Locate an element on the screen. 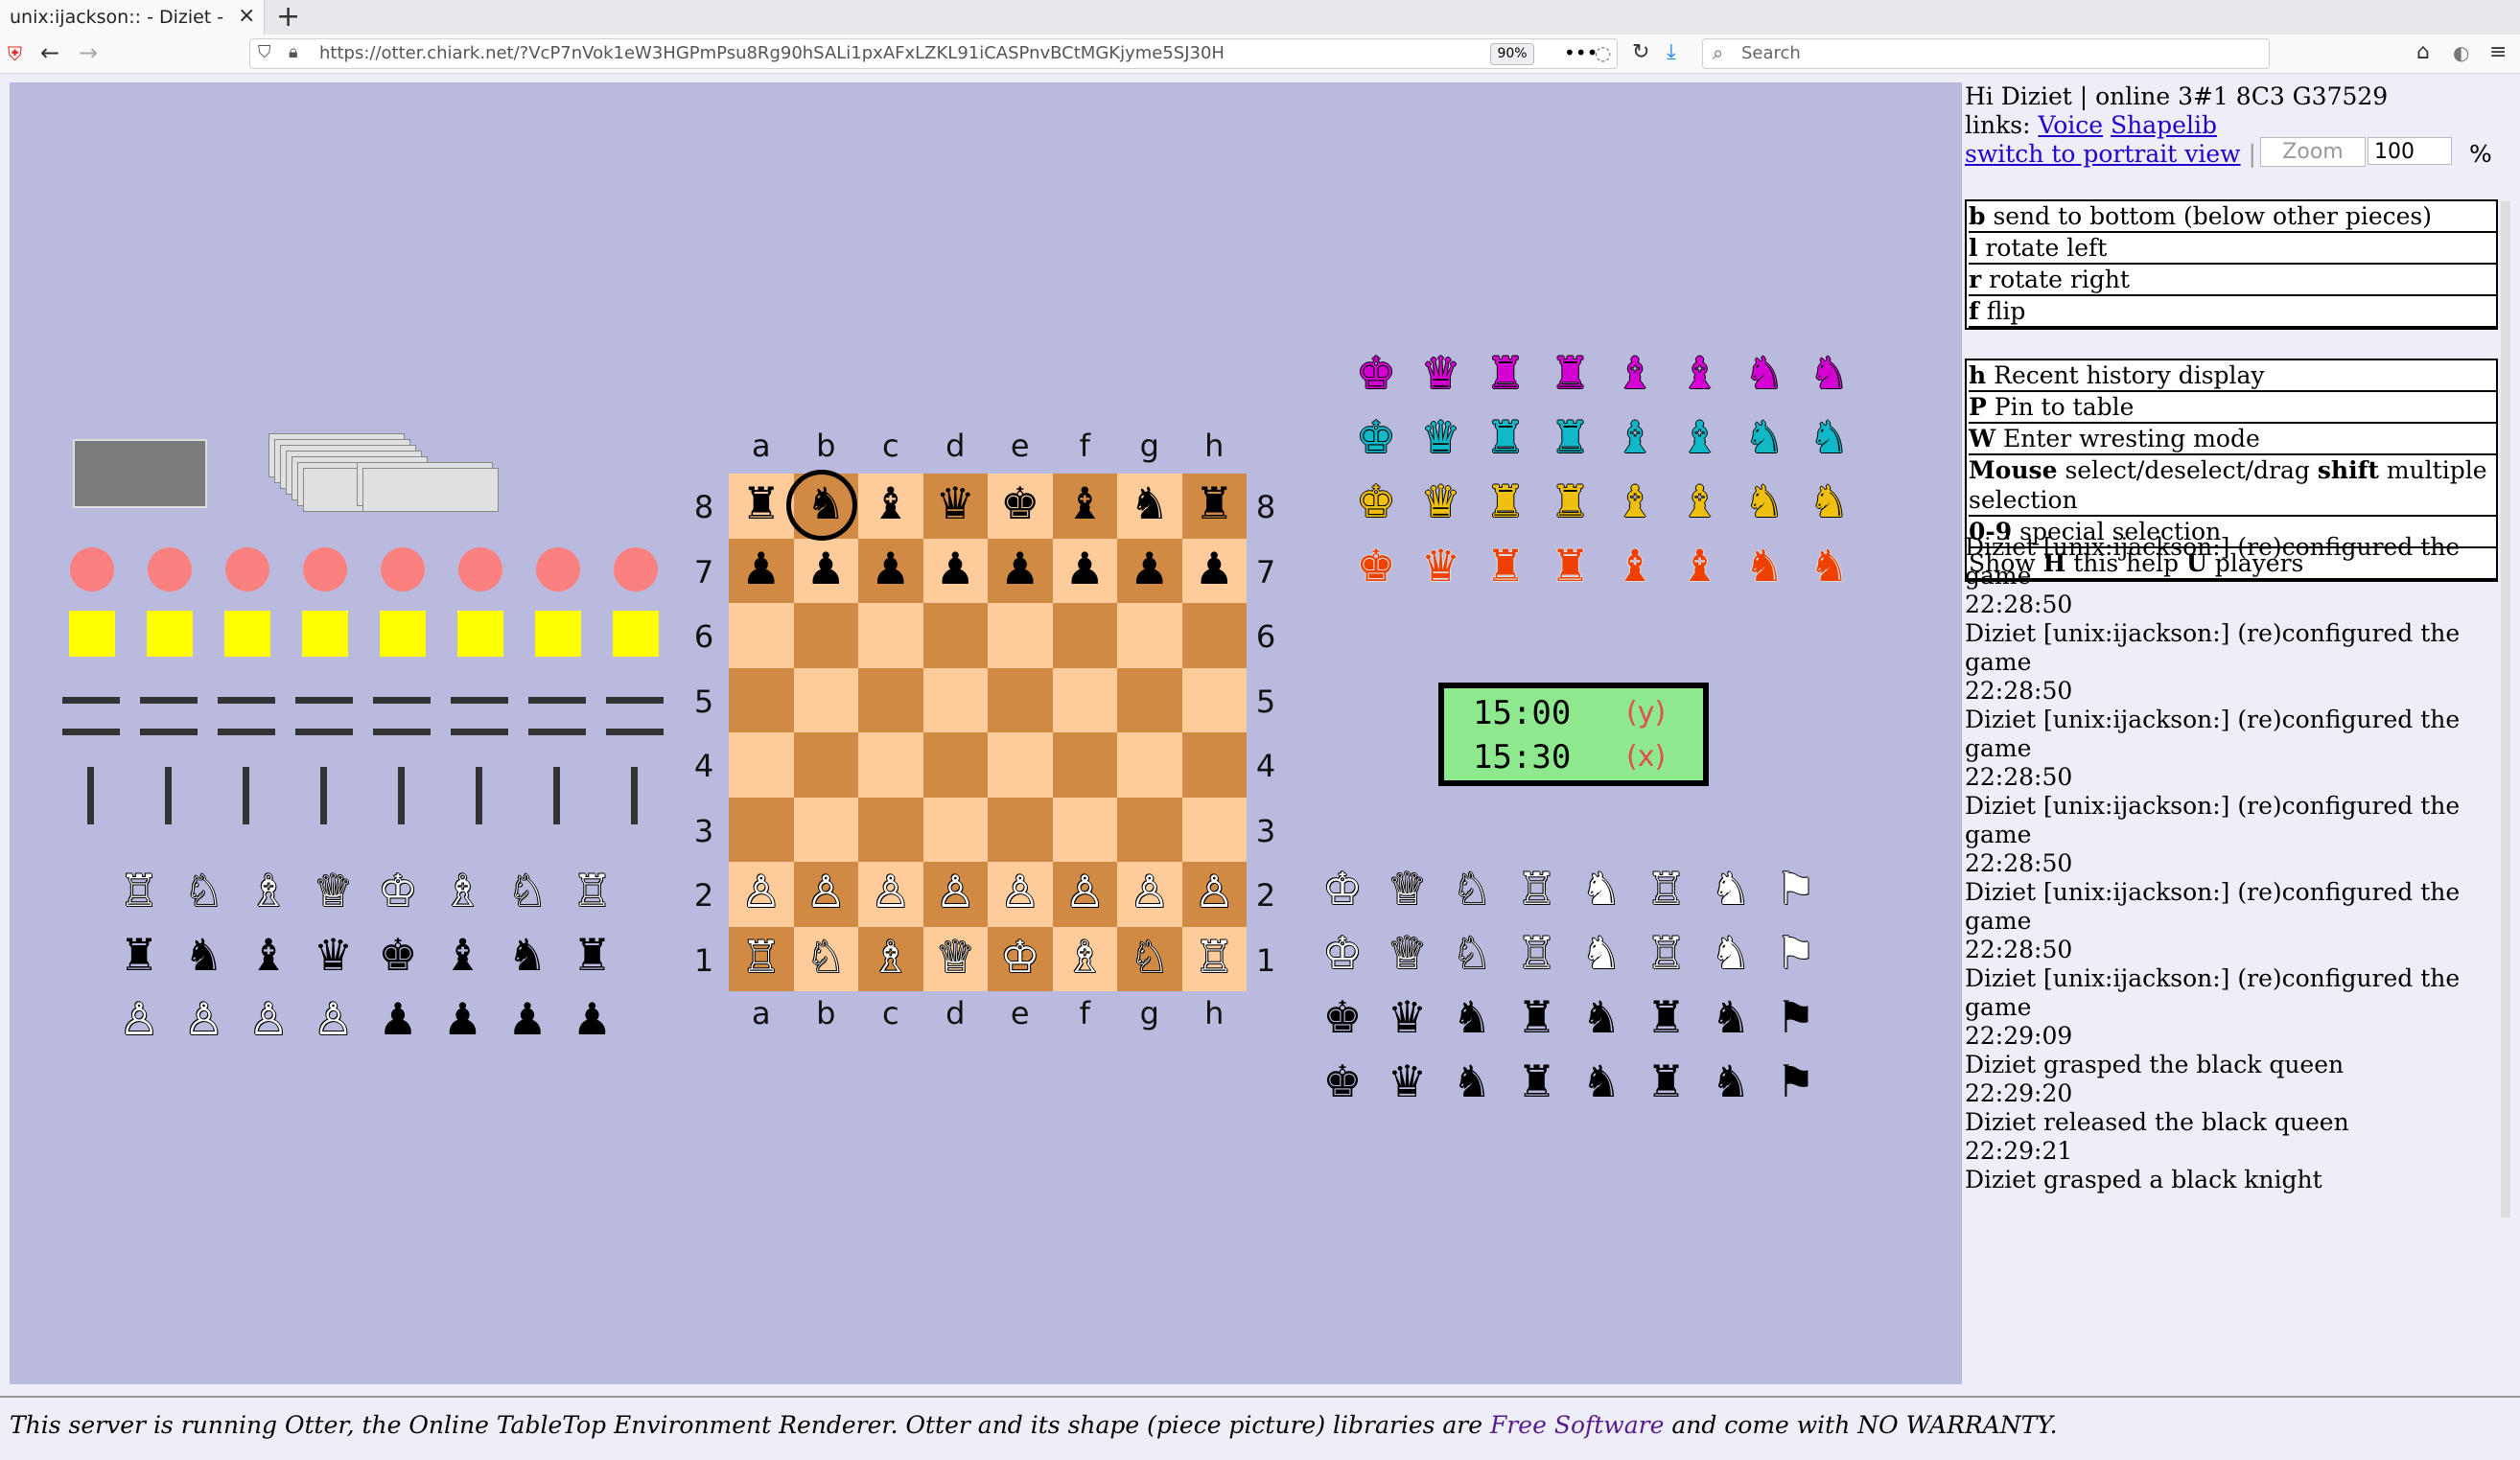 Image resolution: width=2520 pixels, height=1460 pixels. colored-chess-piece: ♛ is located at coordinates (1441, 566).